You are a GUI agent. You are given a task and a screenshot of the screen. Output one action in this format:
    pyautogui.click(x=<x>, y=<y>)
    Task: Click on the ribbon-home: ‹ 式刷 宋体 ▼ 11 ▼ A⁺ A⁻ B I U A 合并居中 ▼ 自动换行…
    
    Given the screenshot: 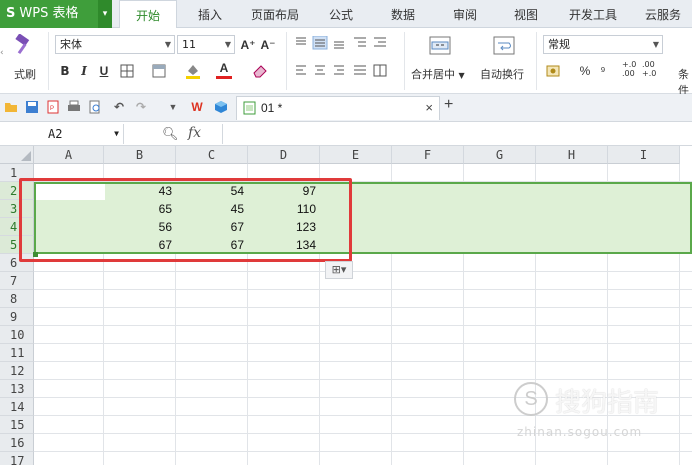 What is the action you would take?
    pyautogui.click(x=346, y=62)
    